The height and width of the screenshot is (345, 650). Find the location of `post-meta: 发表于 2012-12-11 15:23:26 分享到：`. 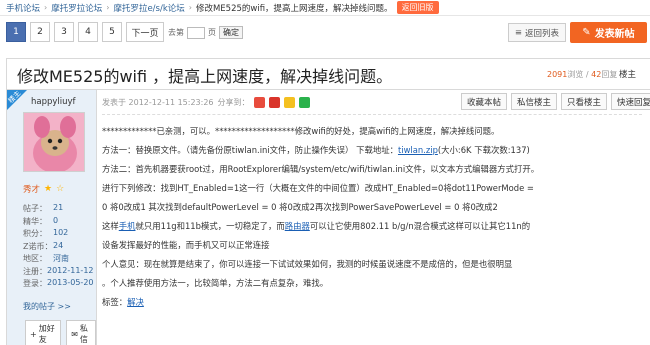

post-meta: 发表于 2012-12-11 15:23:26 分享到： is located at coordinates (206, 102).